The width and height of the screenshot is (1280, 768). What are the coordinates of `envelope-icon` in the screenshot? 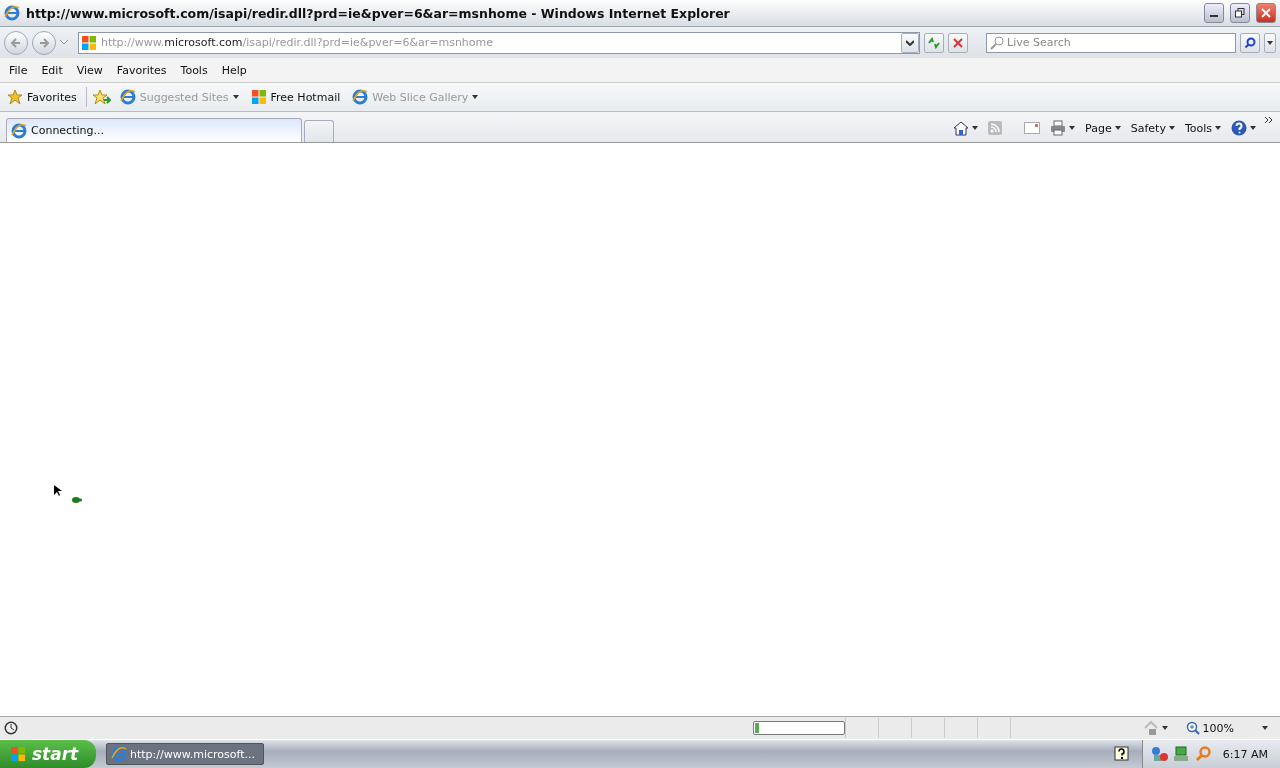 It's located at (1032, 128).